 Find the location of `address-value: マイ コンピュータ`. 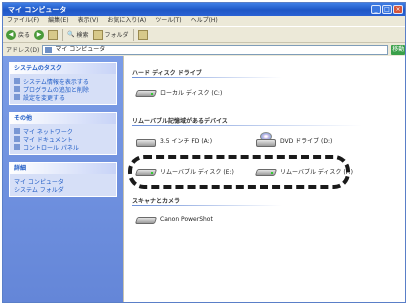

address-value: マイ コンピュータ is located at coordinates (80, 49).